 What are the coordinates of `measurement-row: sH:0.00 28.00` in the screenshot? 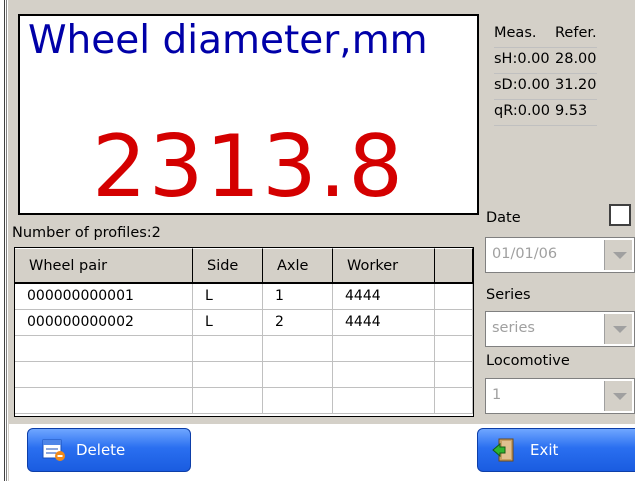 It's located at (545, 61).